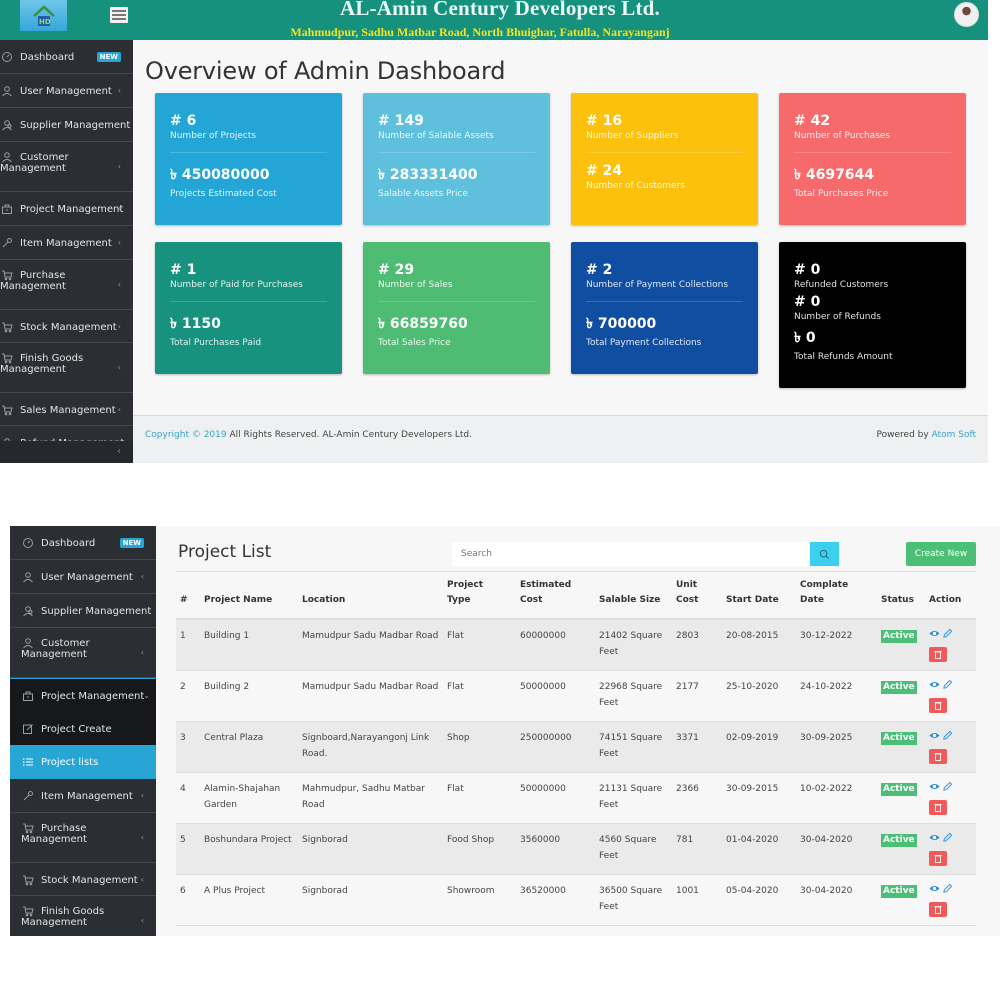 The height and width of the screenshot is (1000, 1000). I want to click on stat-value: # 149, so click(401, 121).